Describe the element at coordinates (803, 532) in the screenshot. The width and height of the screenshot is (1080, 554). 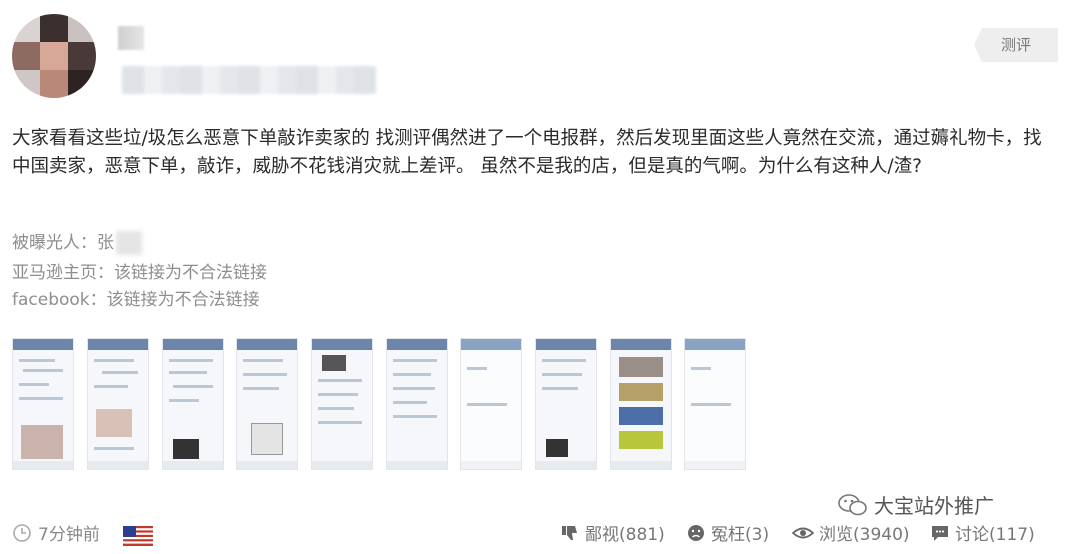
I see `eye-icon` at that location.